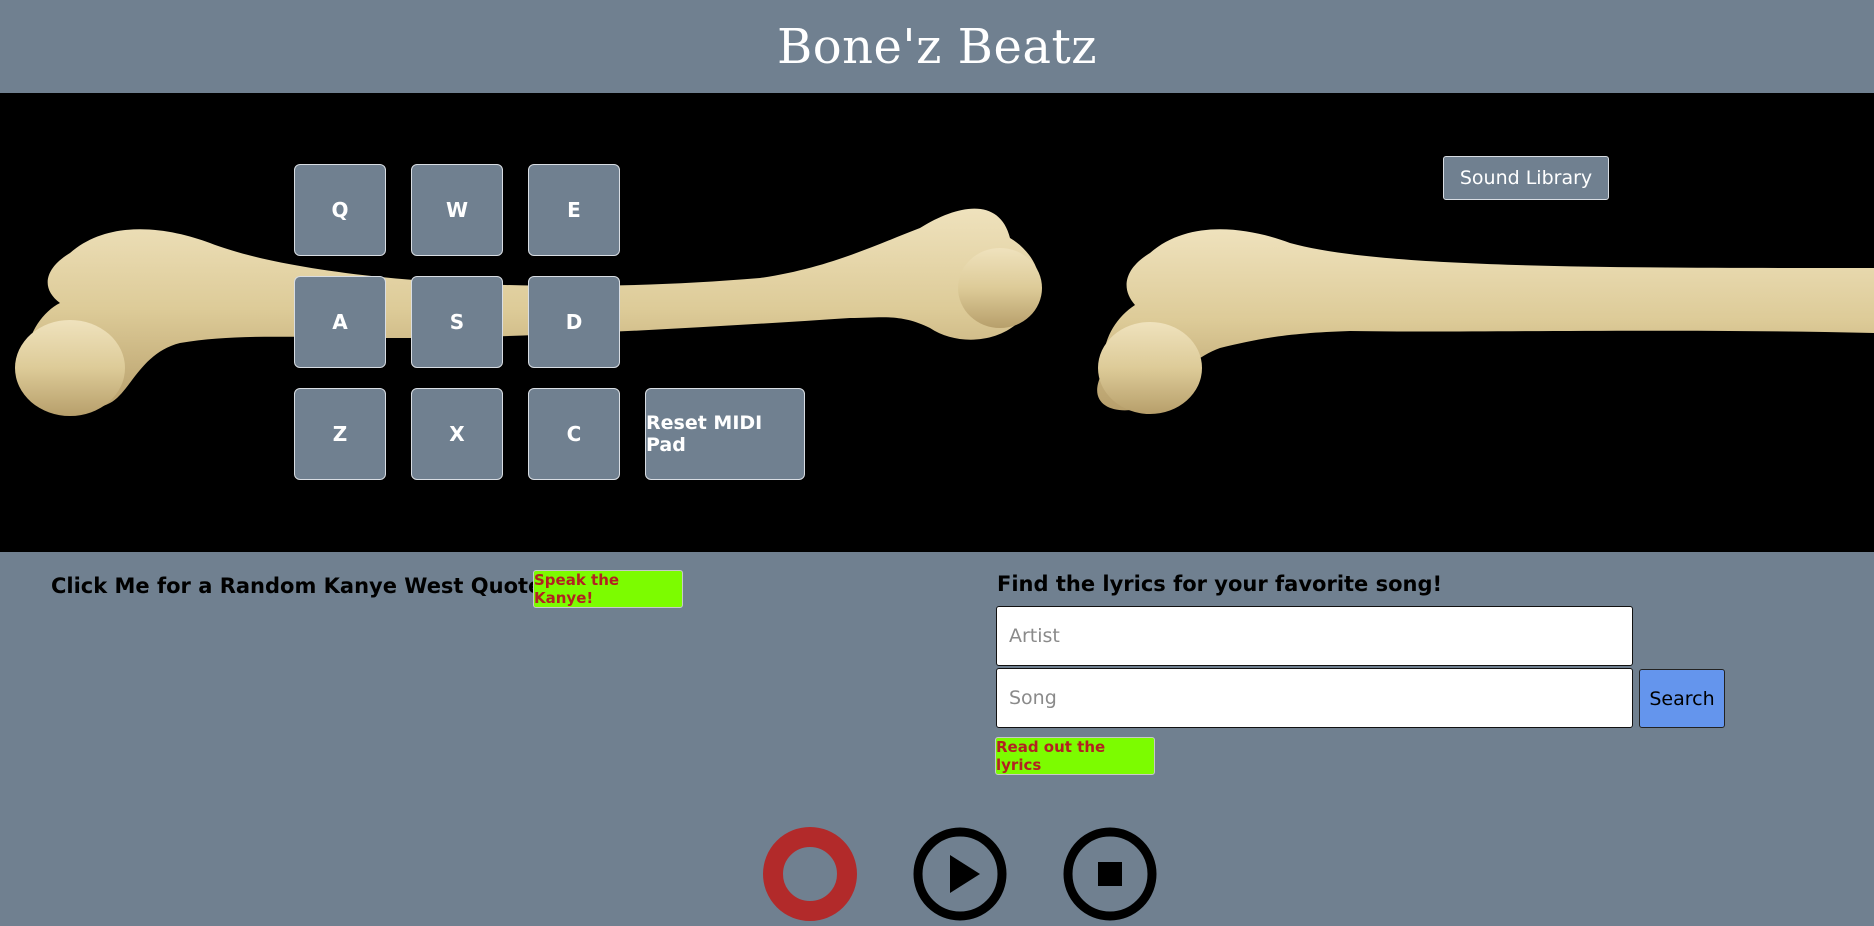  I want to click on sound-library-button: Sound Library, so click(1526, 178).